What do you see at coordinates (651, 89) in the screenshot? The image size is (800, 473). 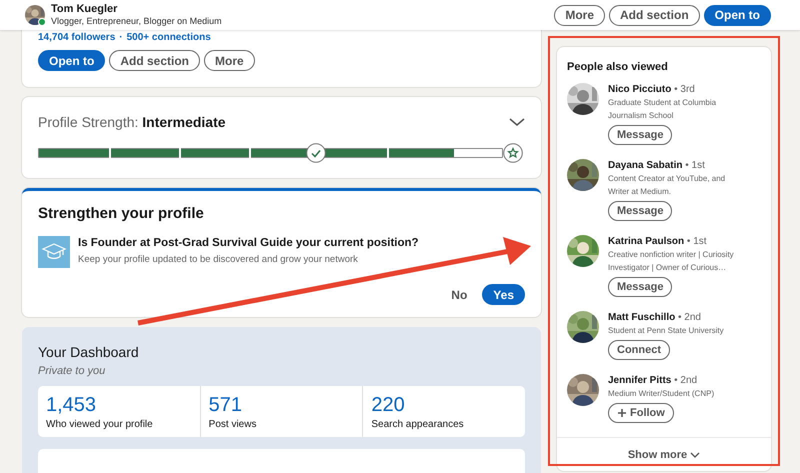 I see `person-name: Nico Picciuto • 3rd` at bounding box center [651, 89].